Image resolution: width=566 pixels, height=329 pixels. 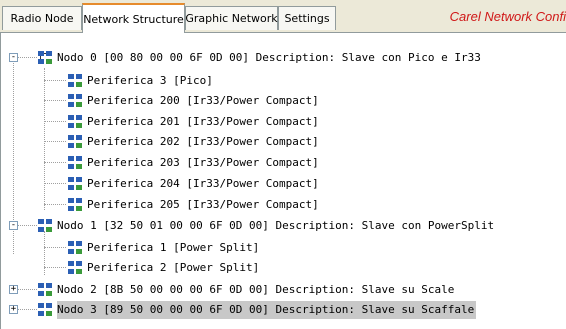 I want to click on tree-child-item: Periferica 202 [Ir33/Power Compact], so click(x=283, y=142).